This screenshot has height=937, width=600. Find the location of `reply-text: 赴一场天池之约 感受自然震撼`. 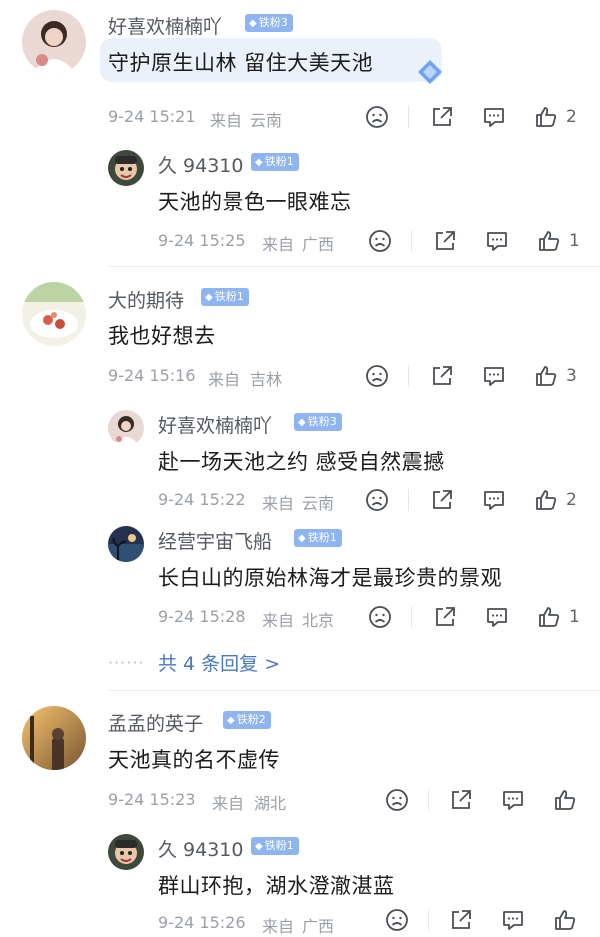

reply-text: 赴一场天池之约 感受自然震撼 is located at coordinates (301, 462).